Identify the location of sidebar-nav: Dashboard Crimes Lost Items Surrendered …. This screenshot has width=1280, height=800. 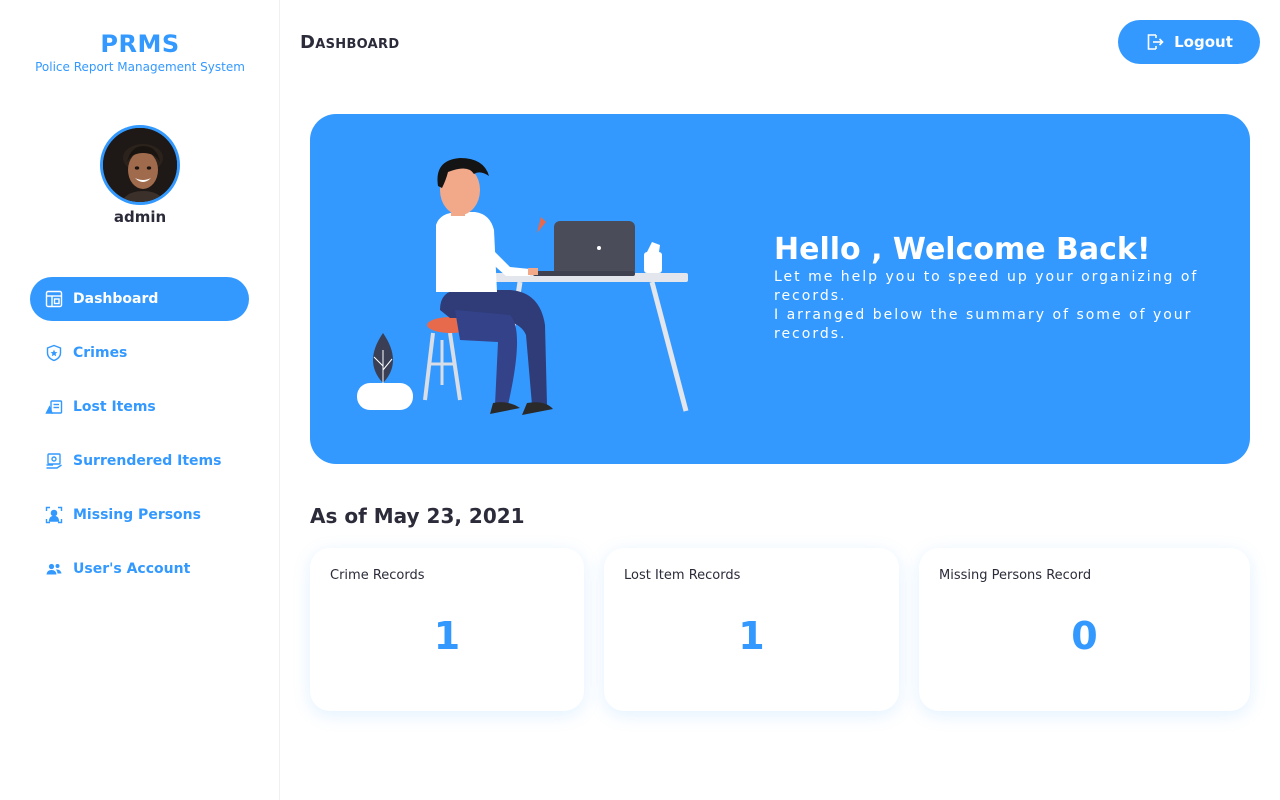
(139, 439).